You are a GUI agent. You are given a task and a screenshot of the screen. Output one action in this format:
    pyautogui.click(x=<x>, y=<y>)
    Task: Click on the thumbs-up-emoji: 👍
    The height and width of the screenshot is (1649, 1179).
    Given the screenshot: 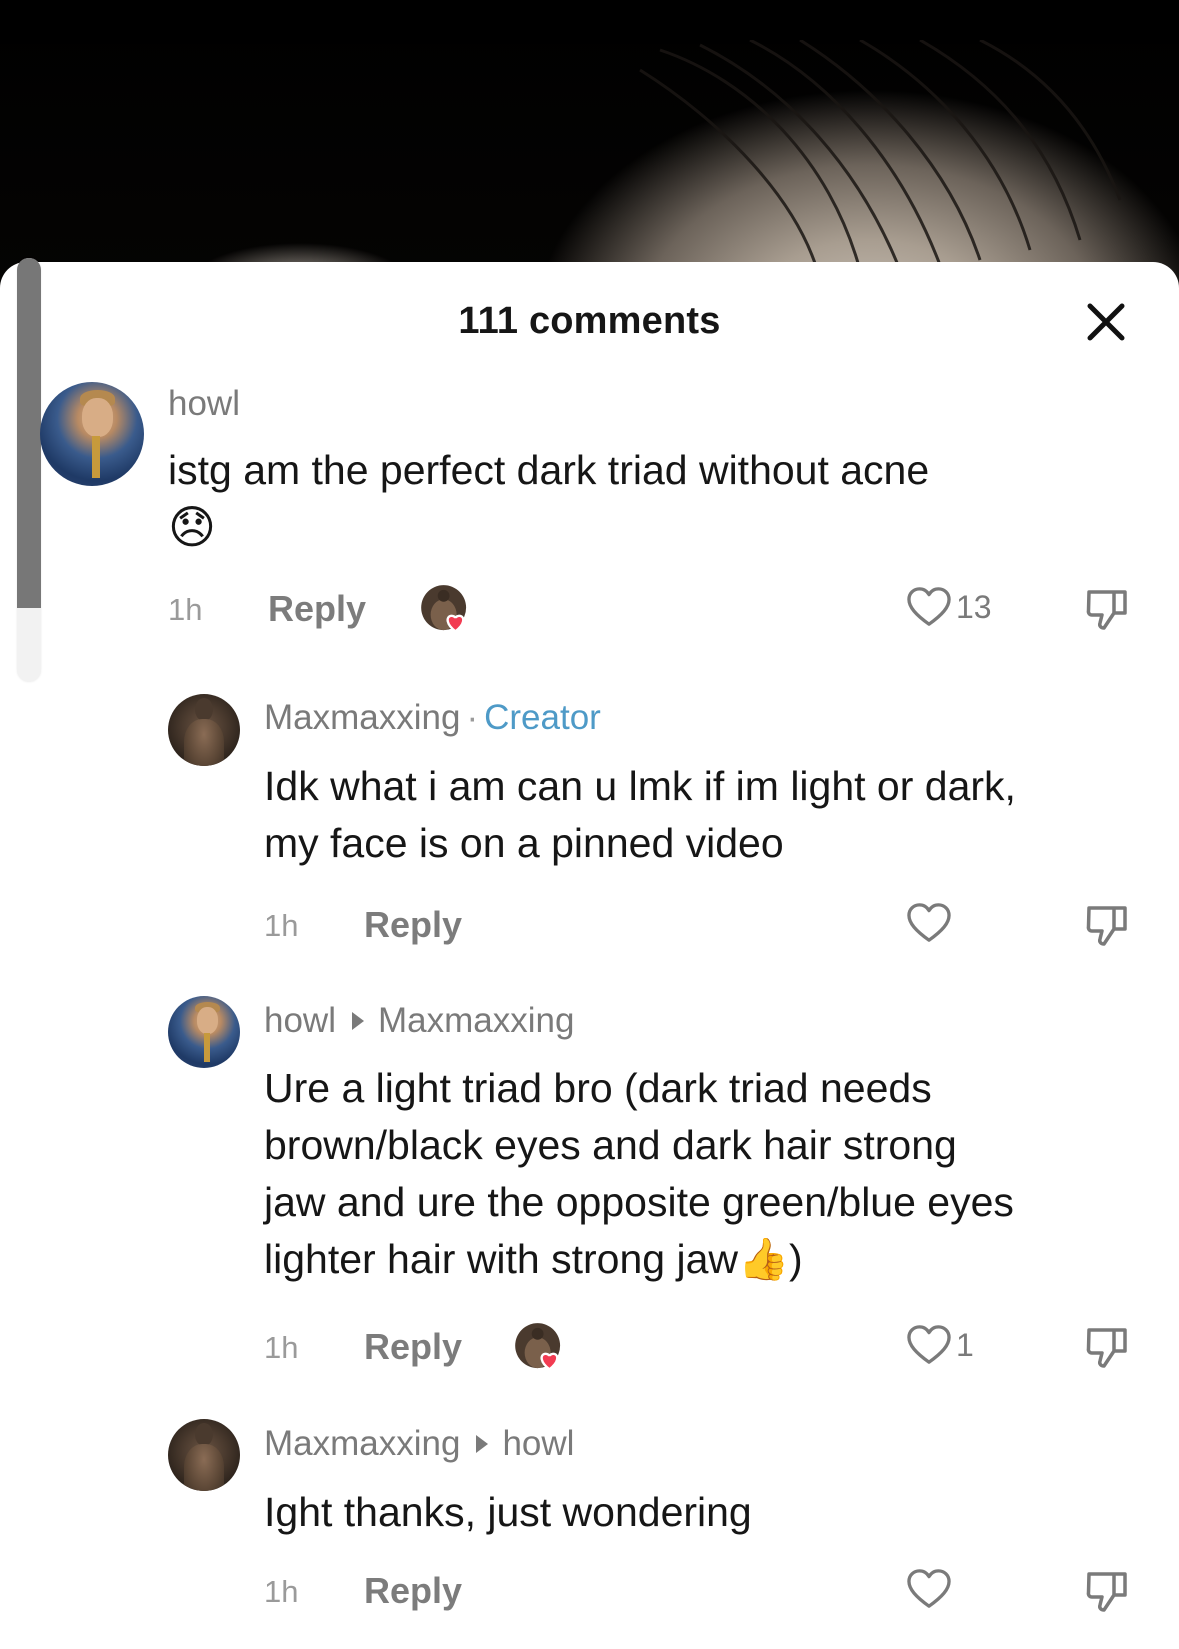 What is the action you would take?
    pyautogui.click(x=763, y=1259)
    